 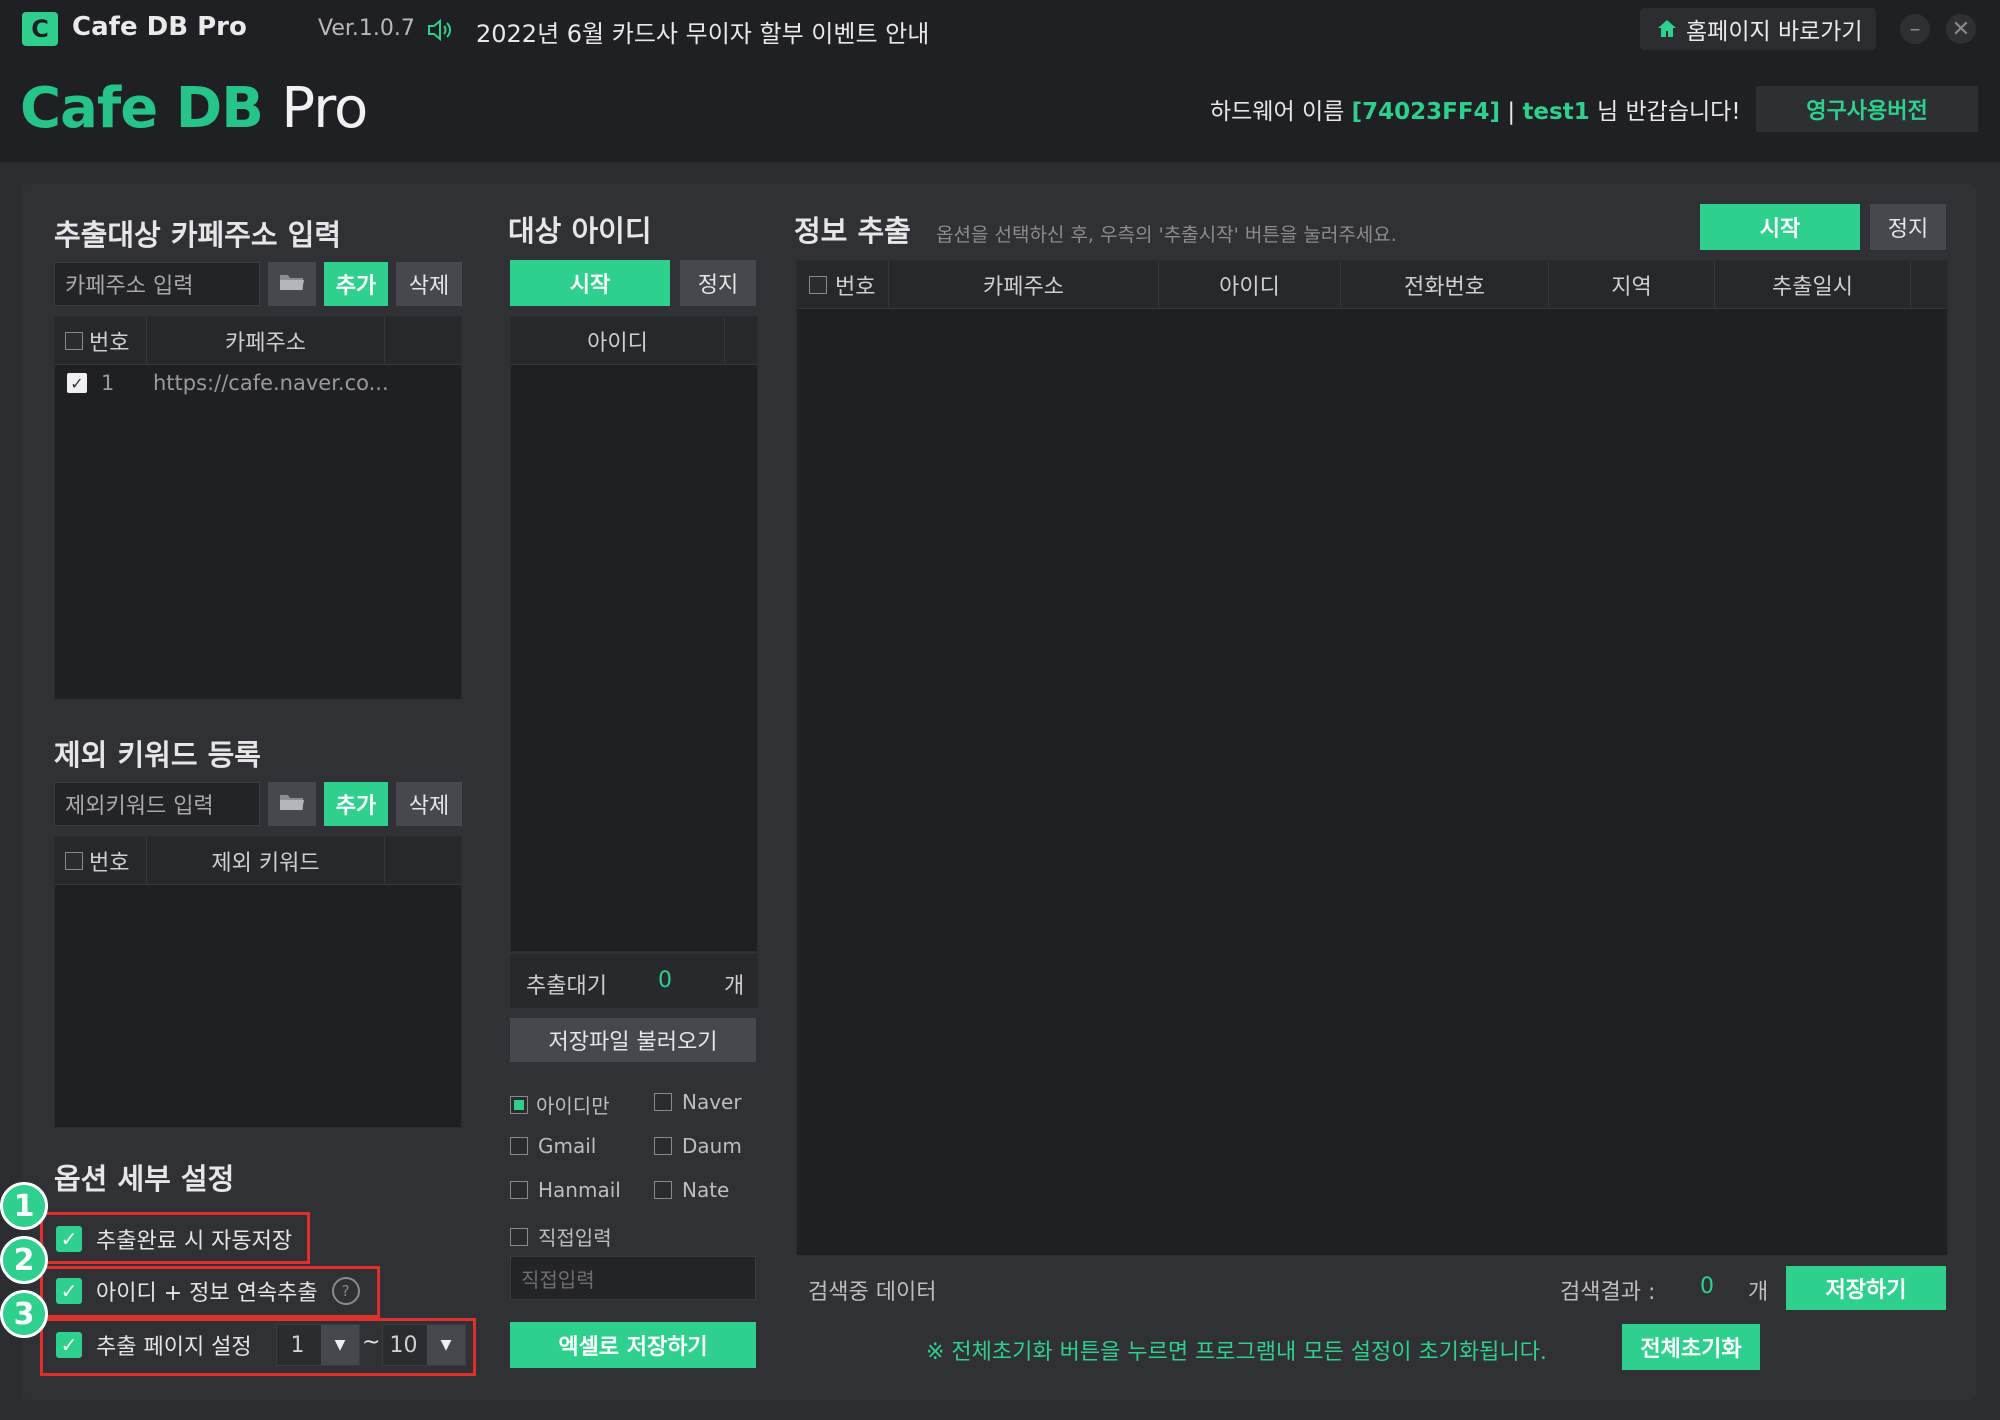 I want to click on cafe-delete-button: 삭제, so click(x=429, y=284).